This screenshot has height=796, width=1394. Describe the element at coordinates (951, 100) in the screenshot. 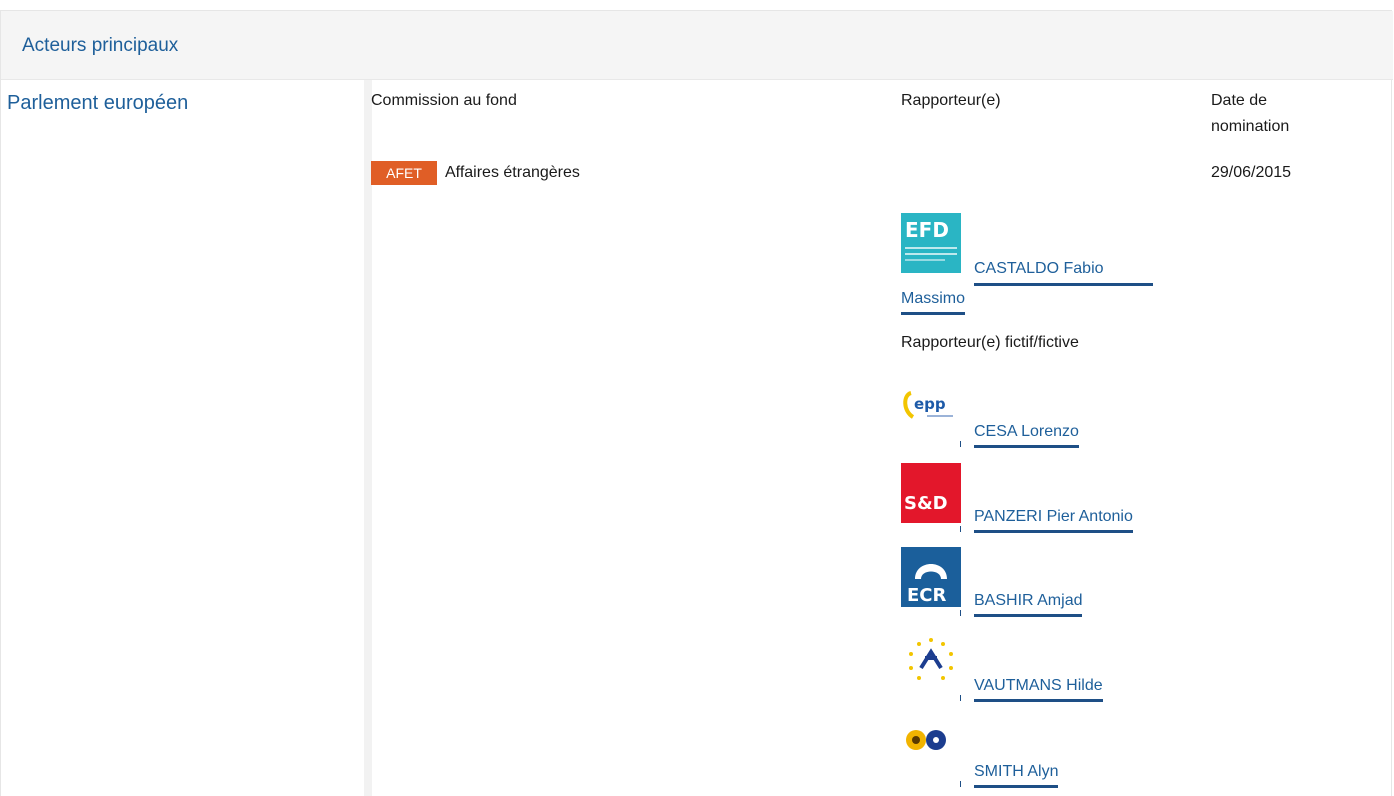

I see `rapporteur-column-header: Rapporteur(e)` at that location.